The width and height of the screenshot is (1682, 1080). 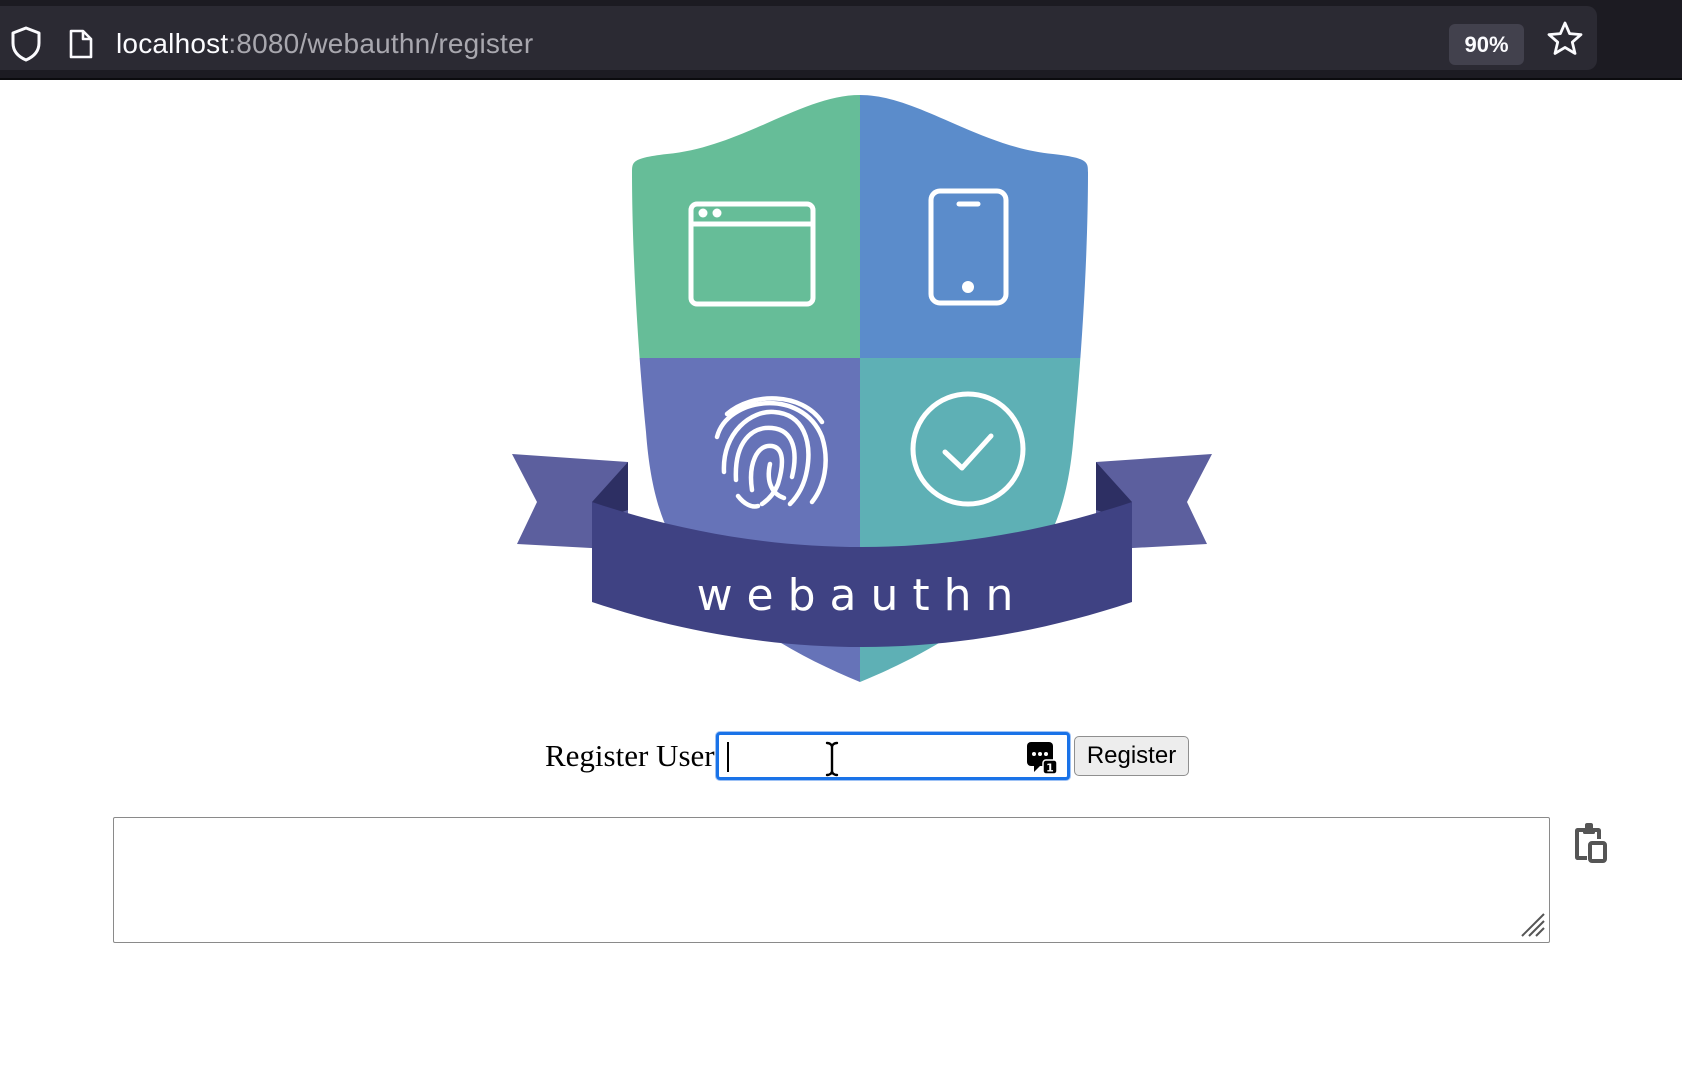 What do you see at coordinates (798, 38) in the screenshot?
I see `address-bar: localhost:8080/webauthn/register 90%` at bounding box center [798, 38].